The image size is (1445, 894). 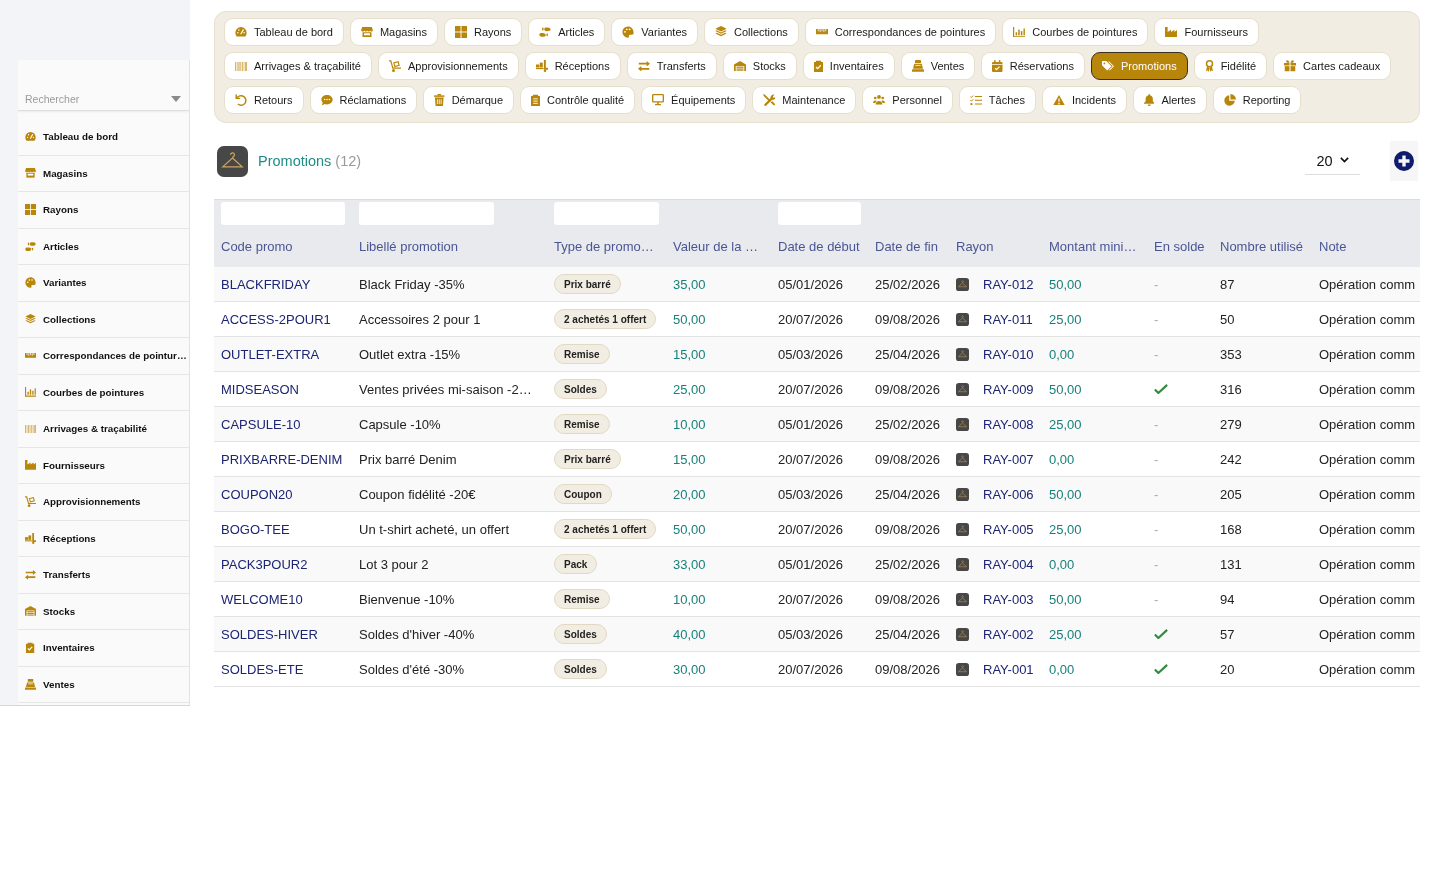 I want to click on promo-code-link: SOLDES-HIVER, so click(x=269, y=634).